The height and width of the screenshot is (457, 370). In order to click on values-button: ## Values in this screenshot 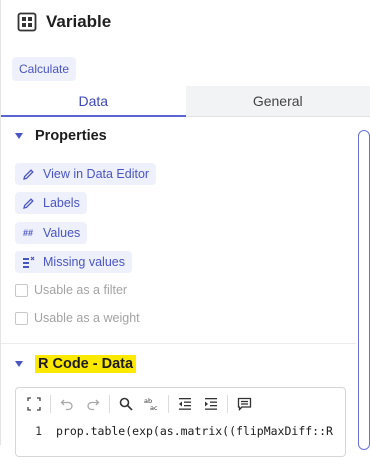, I will do `click(51, 233)`.